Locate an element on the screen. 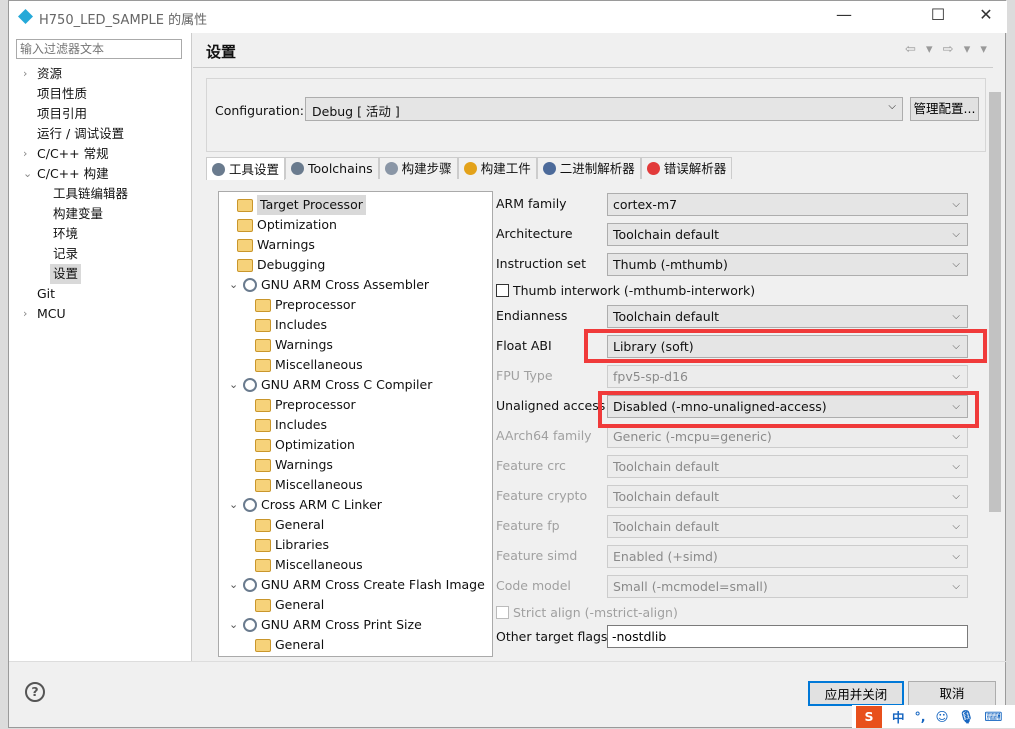 The height and width of the screenshot is (729, 1015). tab-0: 工具设置 is located at coordinates (246, 168).